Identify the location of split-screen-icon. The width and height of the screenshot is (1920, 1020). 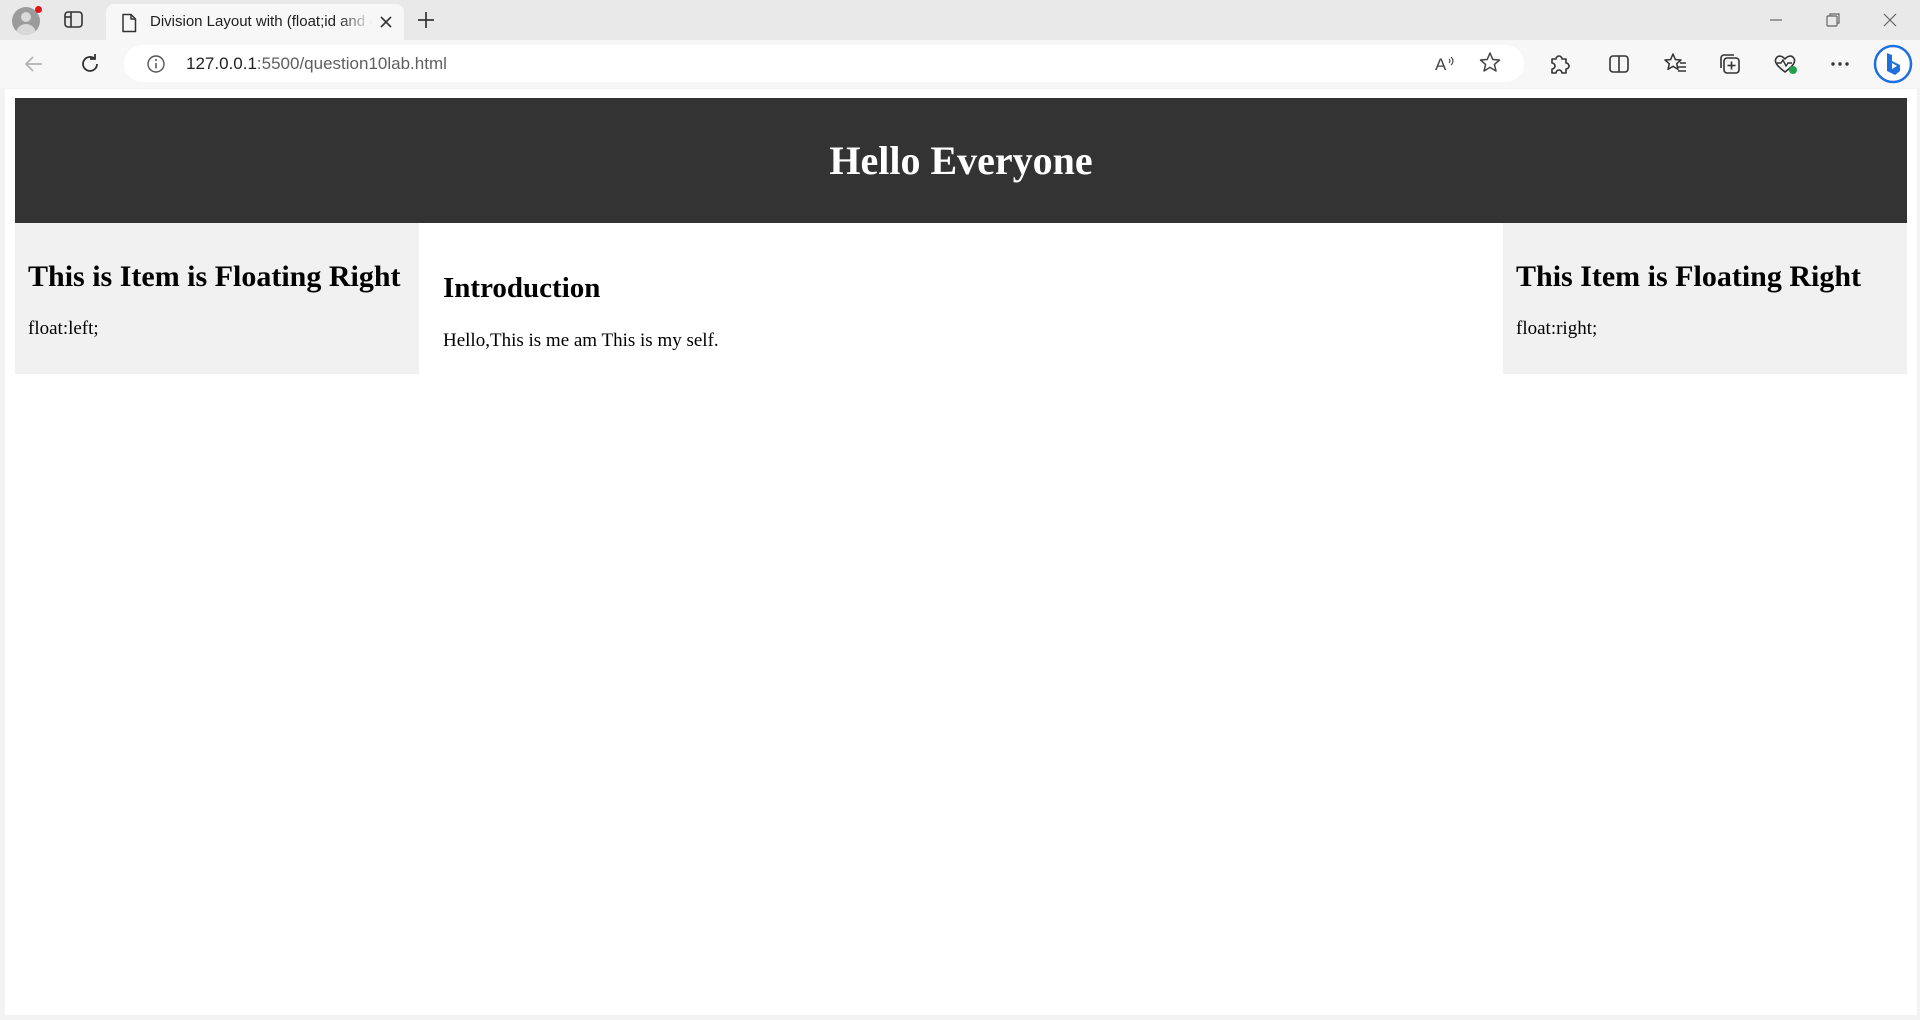
(1619, 64).